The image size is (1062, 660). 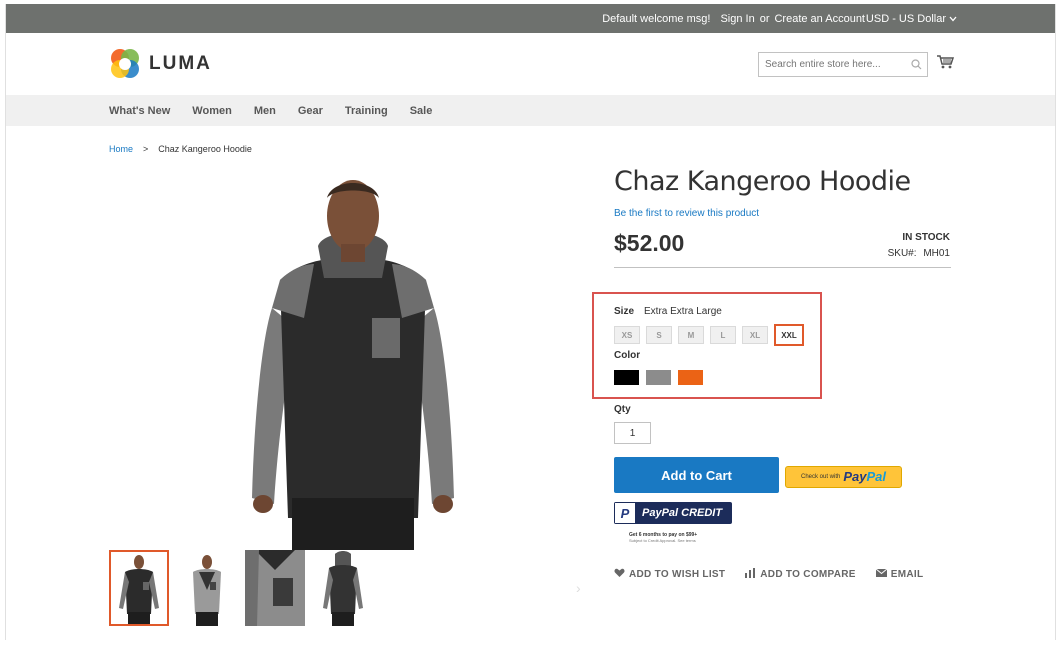 I want to click on size-swatches: XS S M L XL XXL, so click(x=709, y=335).